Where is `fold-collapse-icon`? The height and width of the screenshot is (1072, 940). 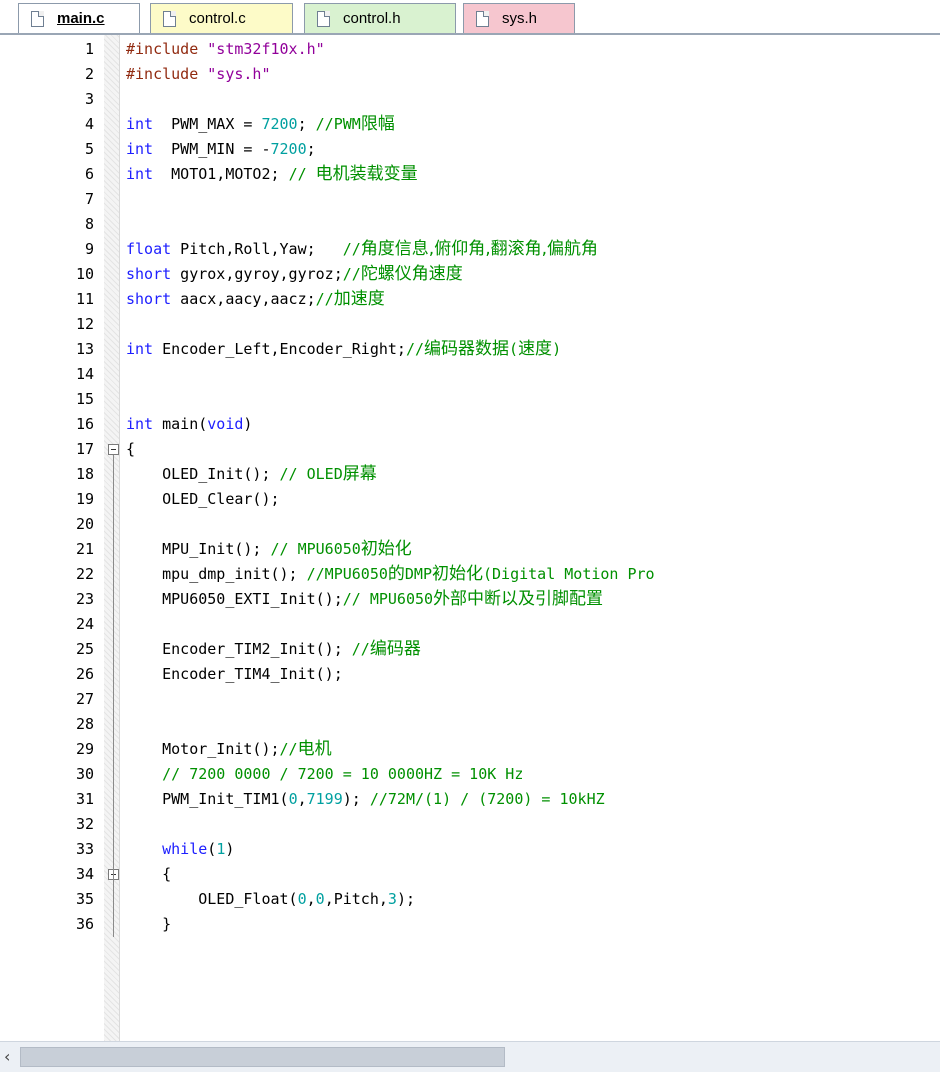
fold-collapse-icon is located at coordinates (113, 449).